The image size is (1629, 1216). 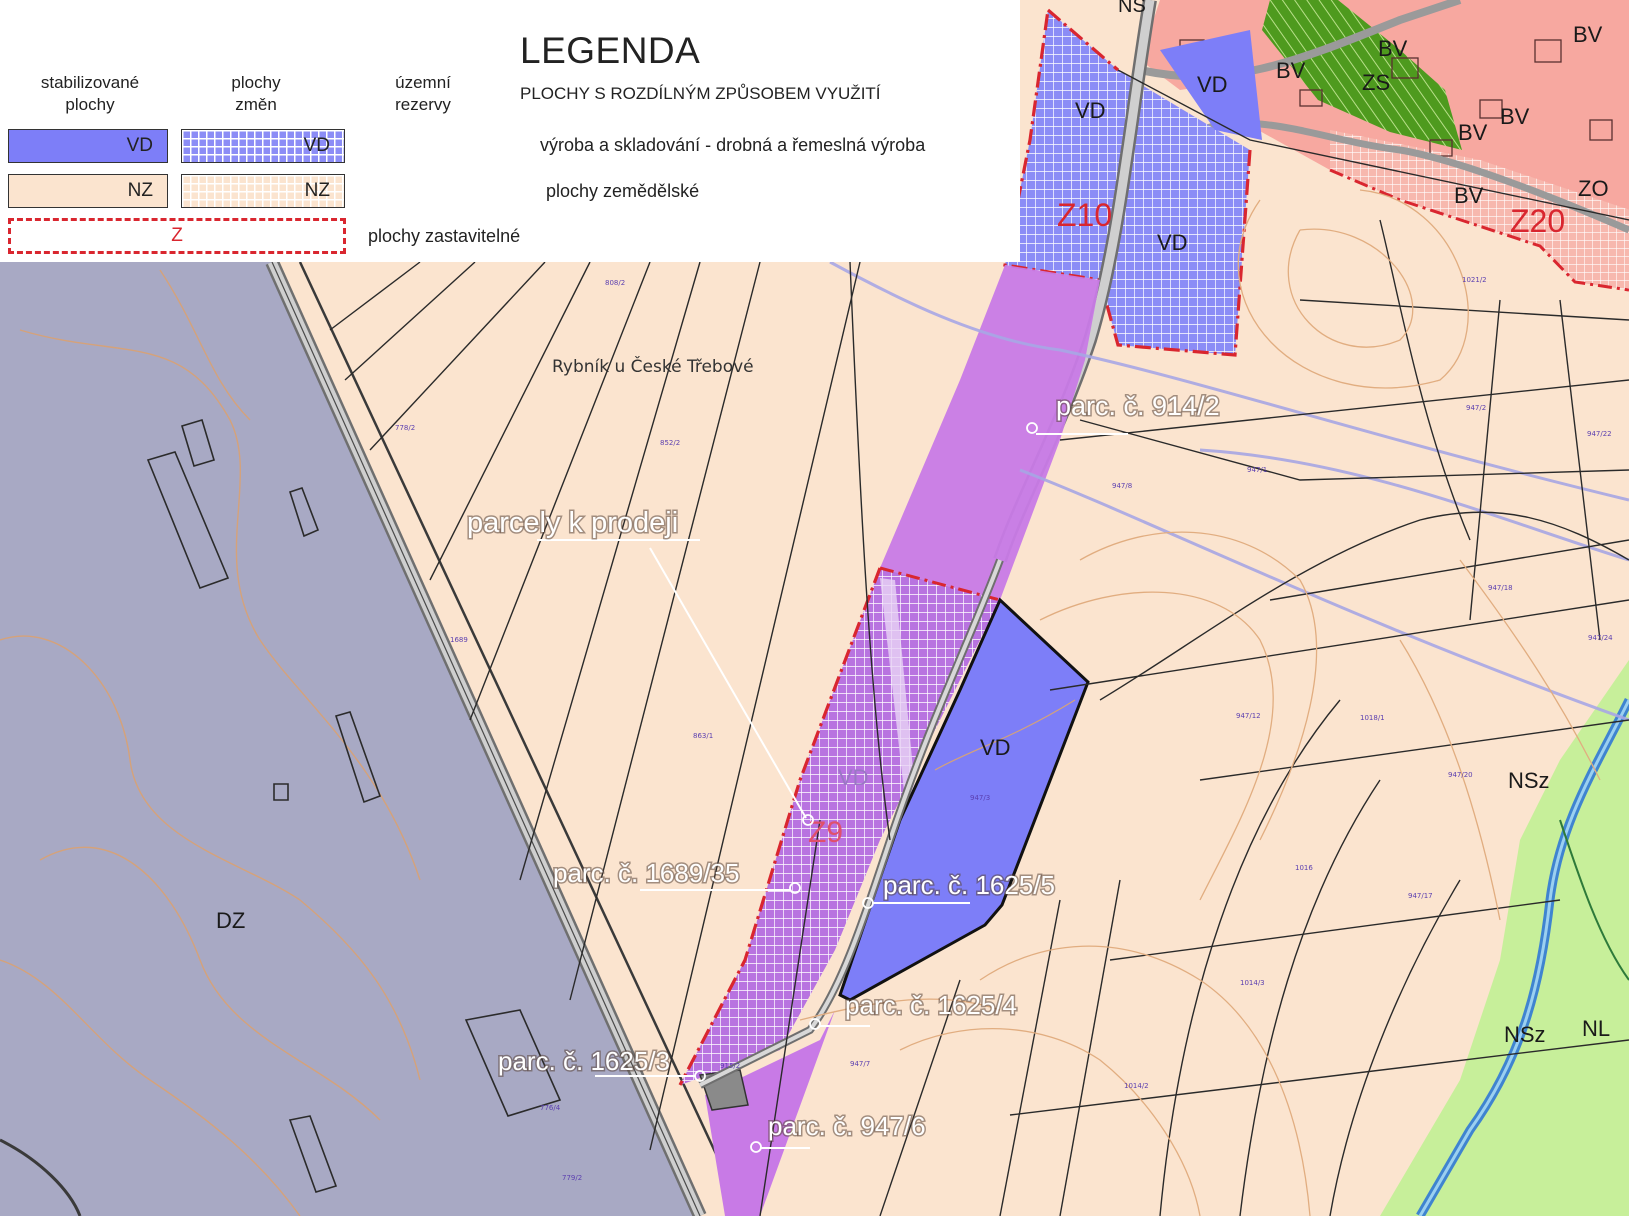 I want to click on legend-swatch-z: Z, so click(x=177, y=236).